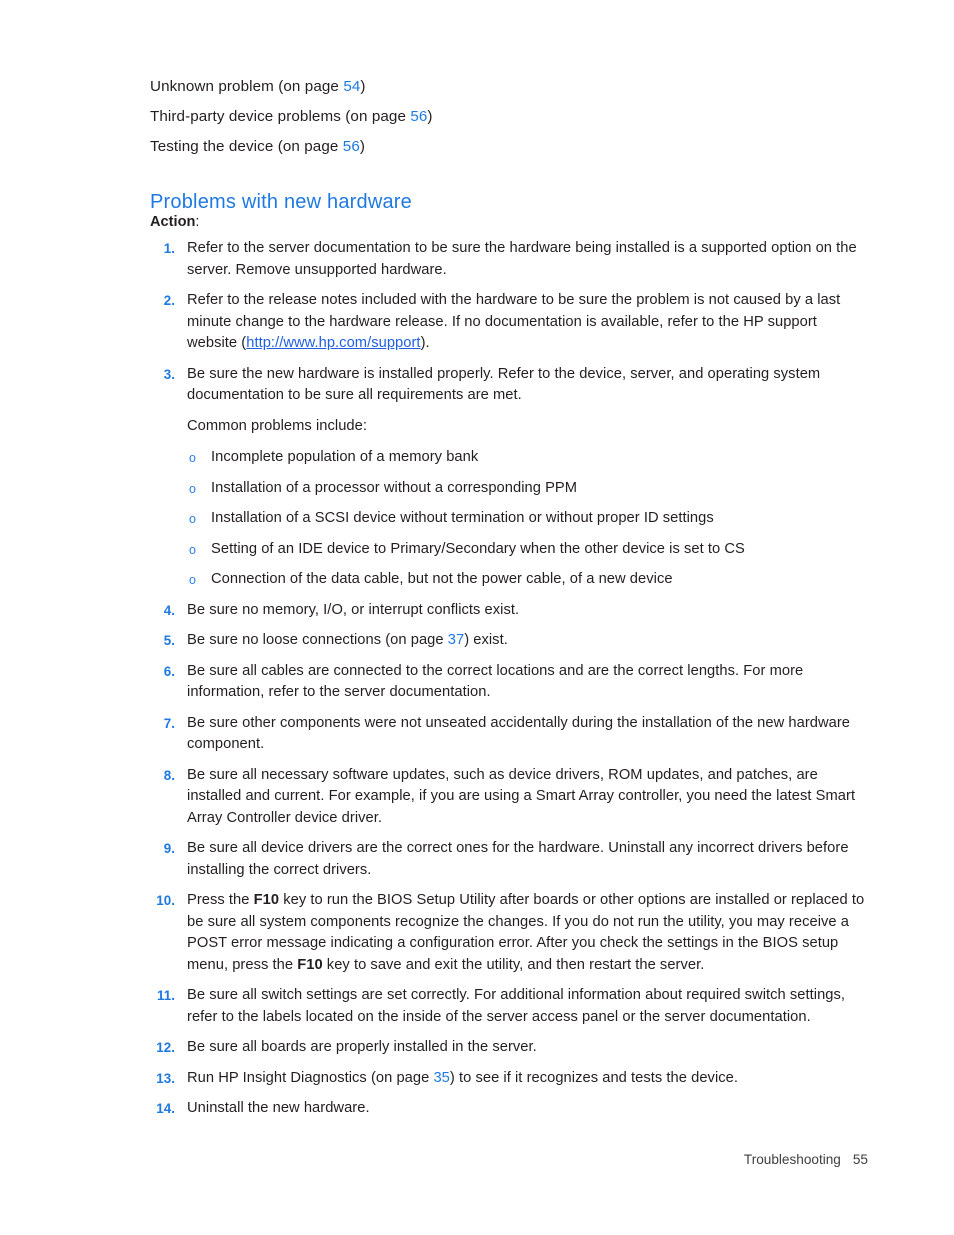 The width and height of the screenshot is (954, 1235). What do you see at coordinates (169, 848) in the screenshot?
I see `step-number: 9.` at bounding box center [169, 848].